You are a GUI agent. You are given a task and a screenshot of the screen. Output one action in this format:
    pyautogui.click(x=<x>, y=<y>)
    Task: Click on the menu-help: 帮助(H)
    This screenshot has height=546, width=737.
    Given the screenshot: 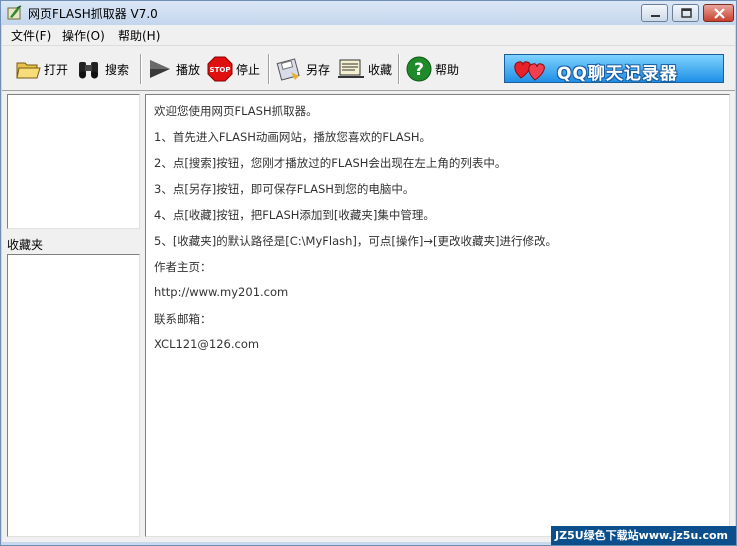 What is the action you would take?
    pyautogui.click(x=139, y=35)
    